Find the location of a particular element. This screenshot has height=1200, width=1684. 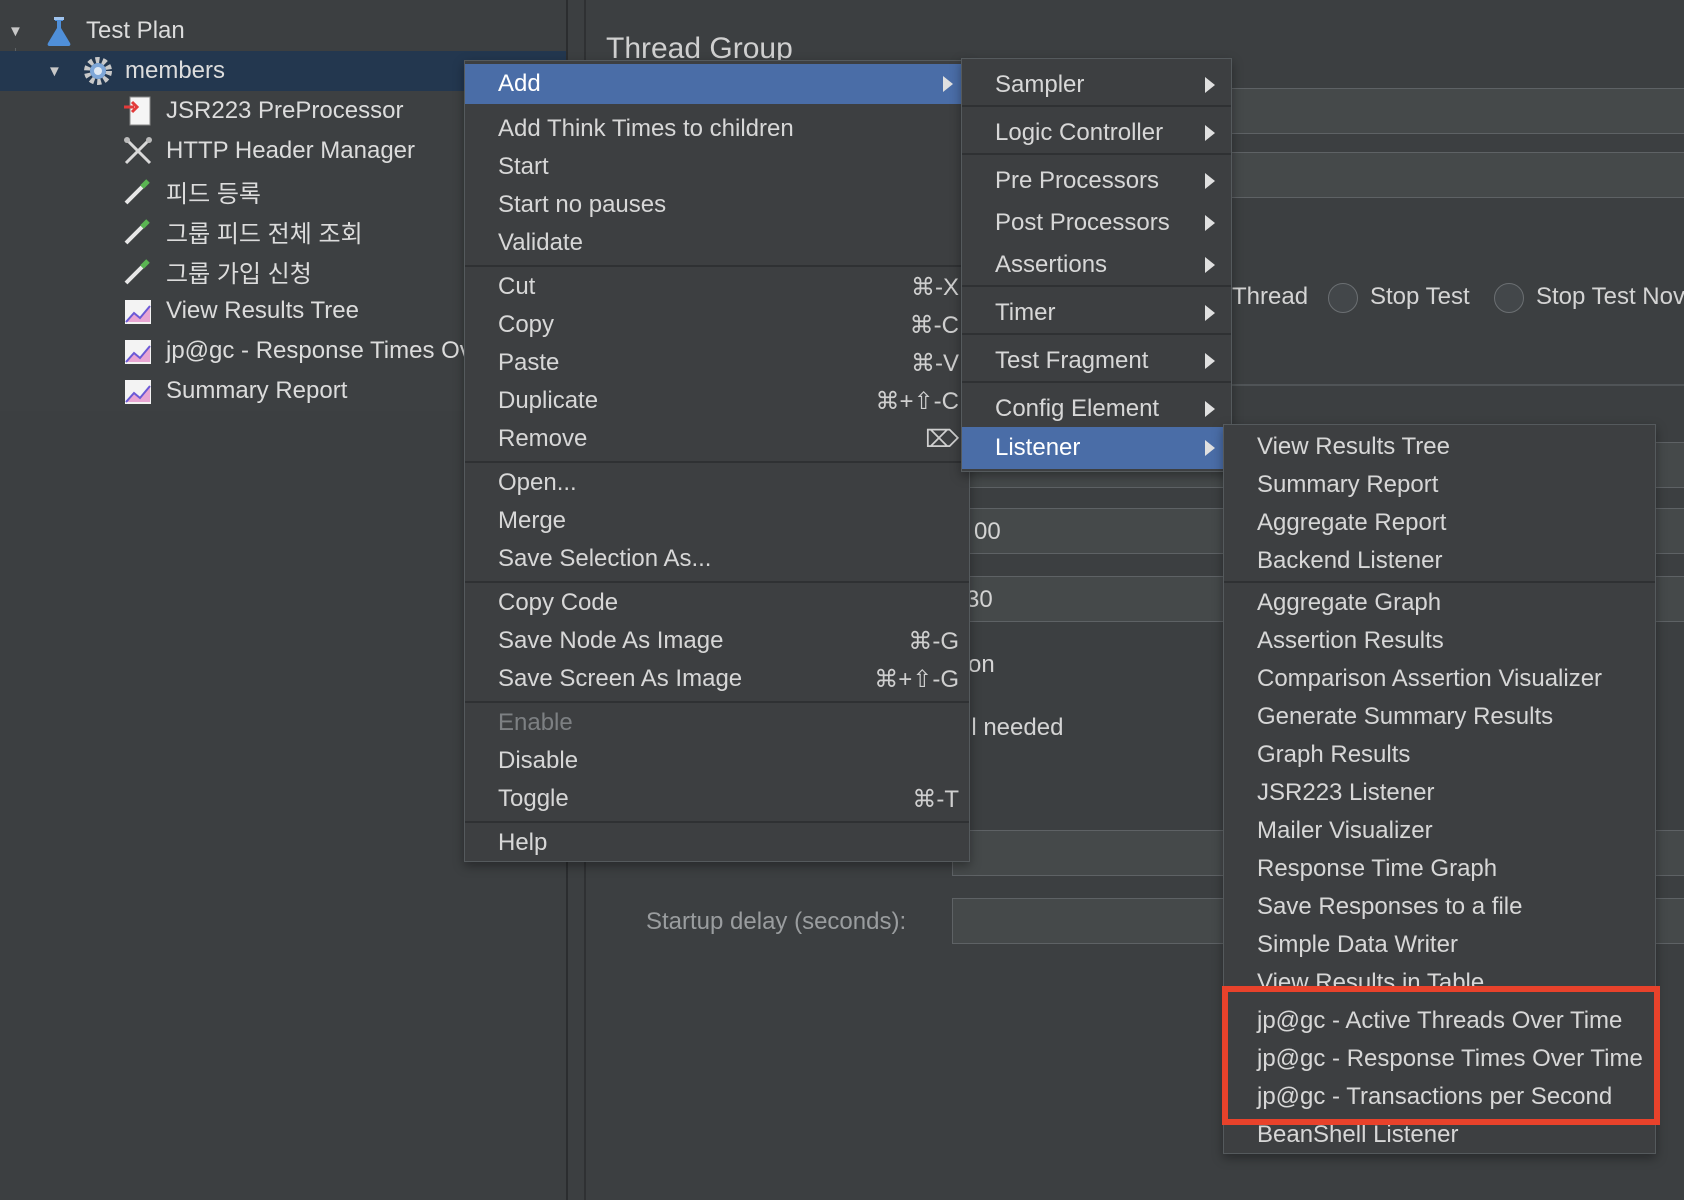

tree-item-label: Summary Report is located at coordinates (257, 390).